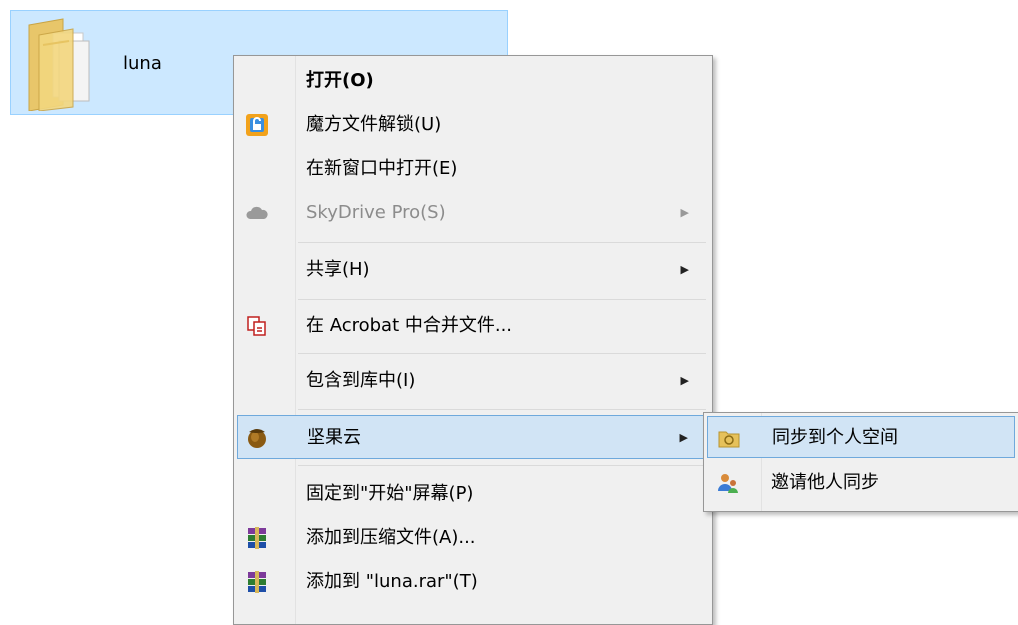 This screenshot has height=625, width=1018. I want to click on acrobat-icon, so click(256, 326).